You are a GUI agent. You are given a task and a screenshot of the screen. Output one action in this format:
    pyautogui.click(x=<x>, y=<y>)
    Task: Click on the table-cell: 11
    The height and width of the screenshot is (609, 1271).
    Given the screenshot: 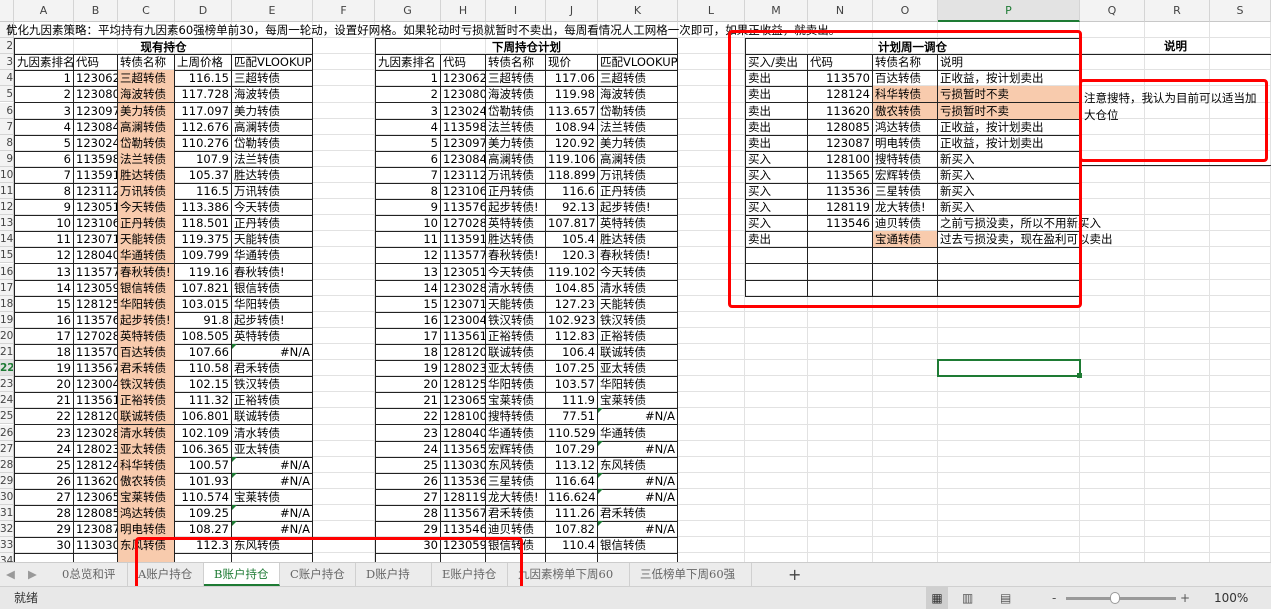 What is the action you would take?
    pyautogui.click(x=44, y=239)
    